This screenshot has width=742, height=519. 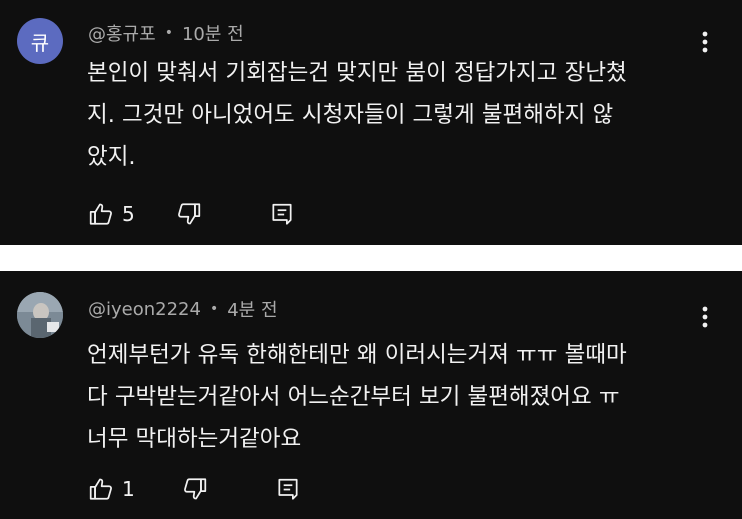 I want to click on avatar-photo, so click(x=40, y=315).